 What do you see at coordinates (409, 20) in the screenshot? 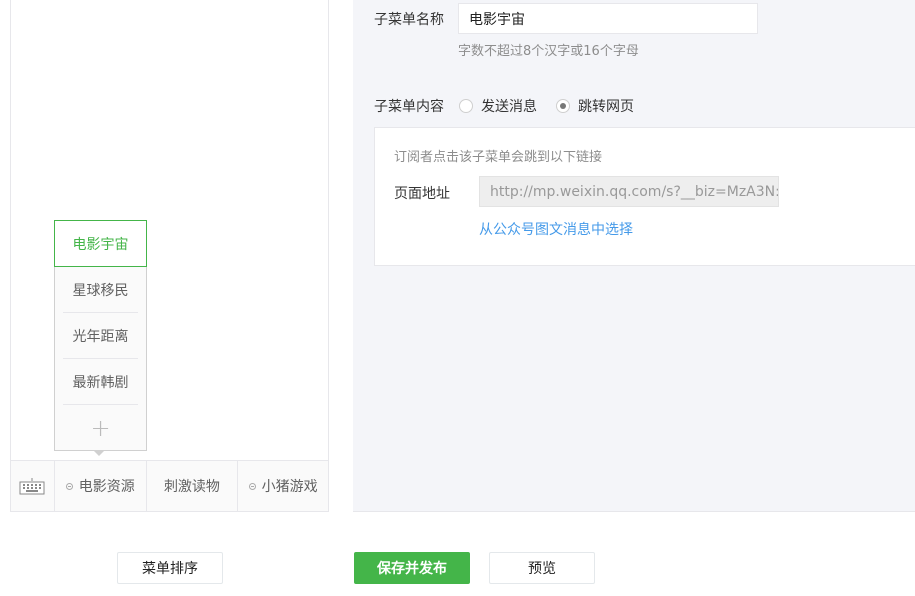
I see `name-label: 子菜单名称` at bounding box center [409, 20].